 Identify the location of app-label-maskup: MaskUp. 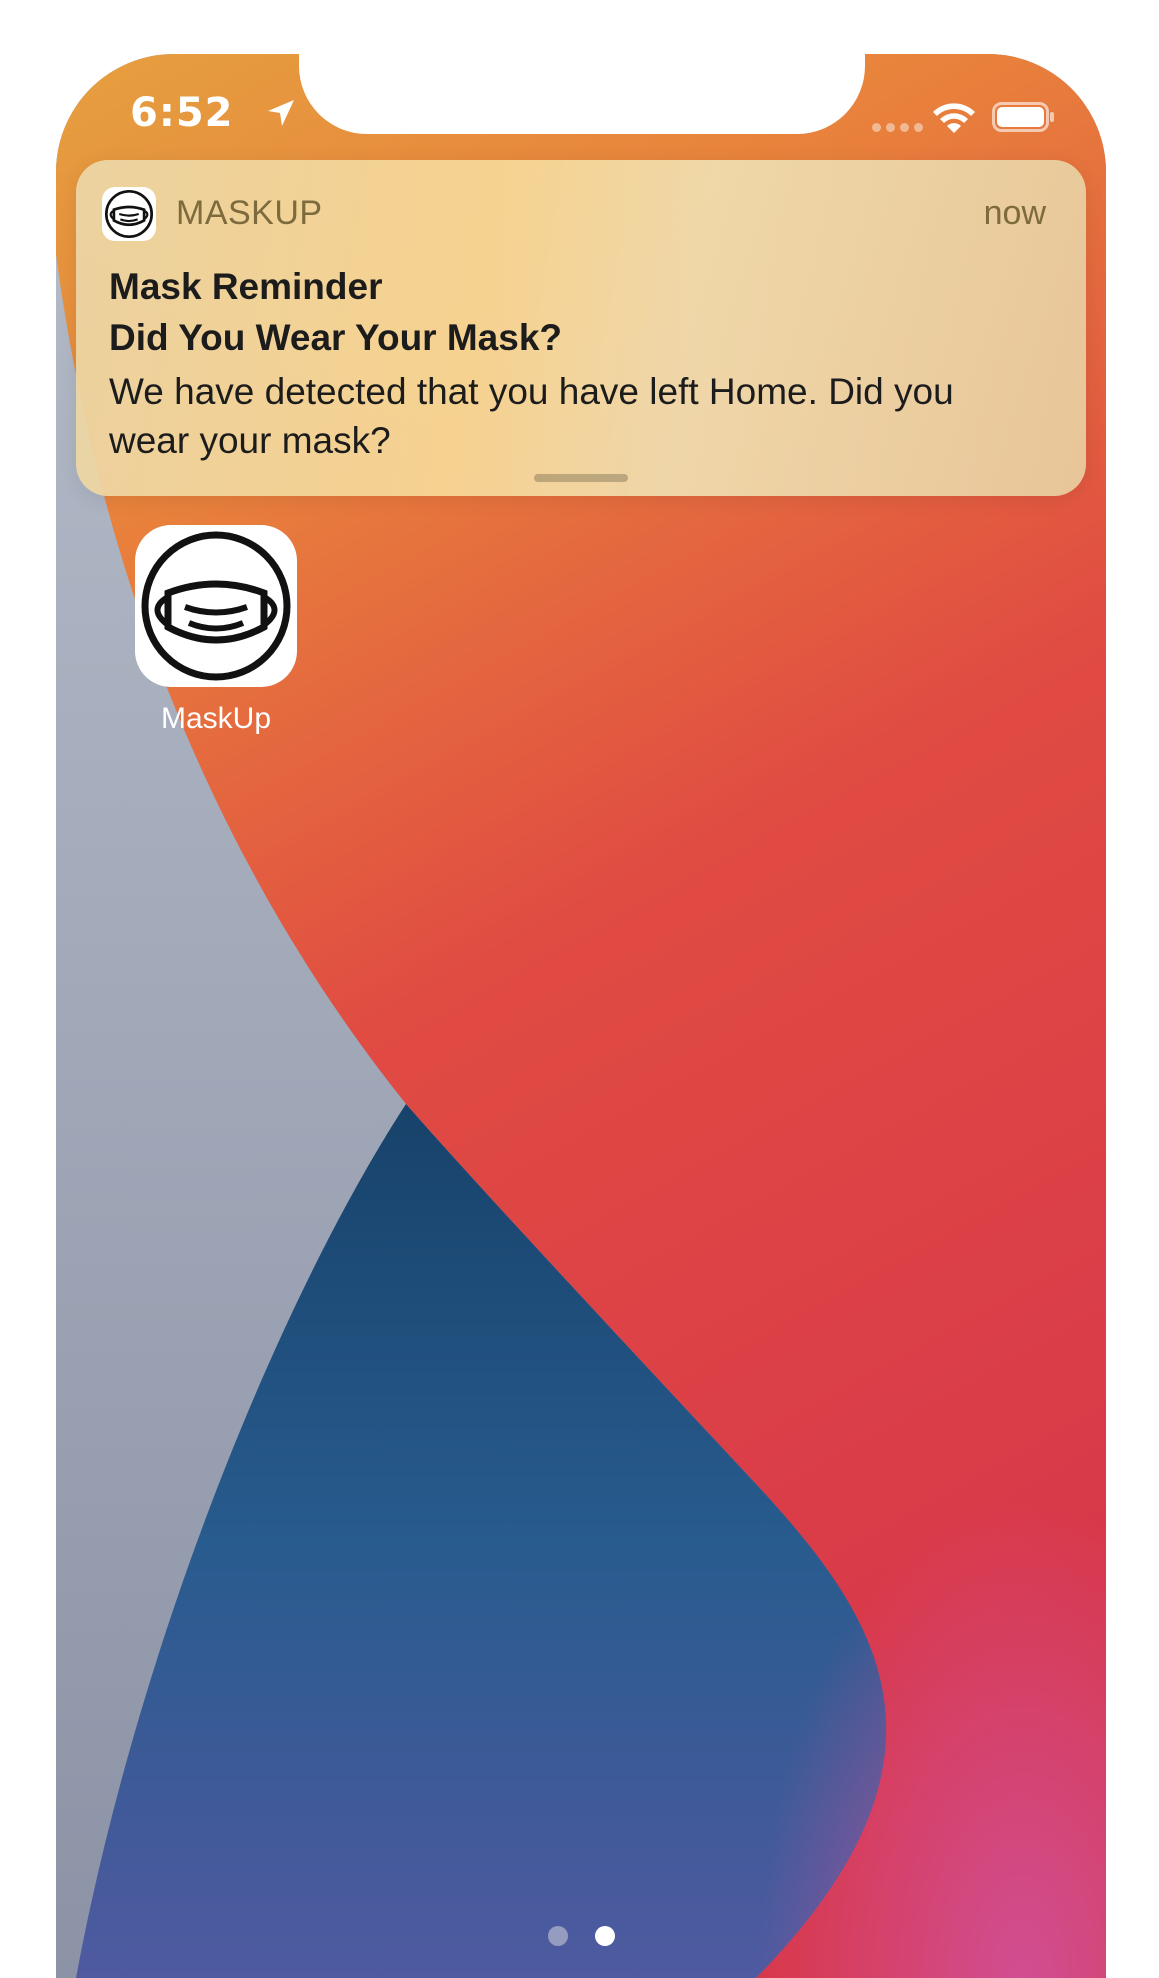
(216, 718).